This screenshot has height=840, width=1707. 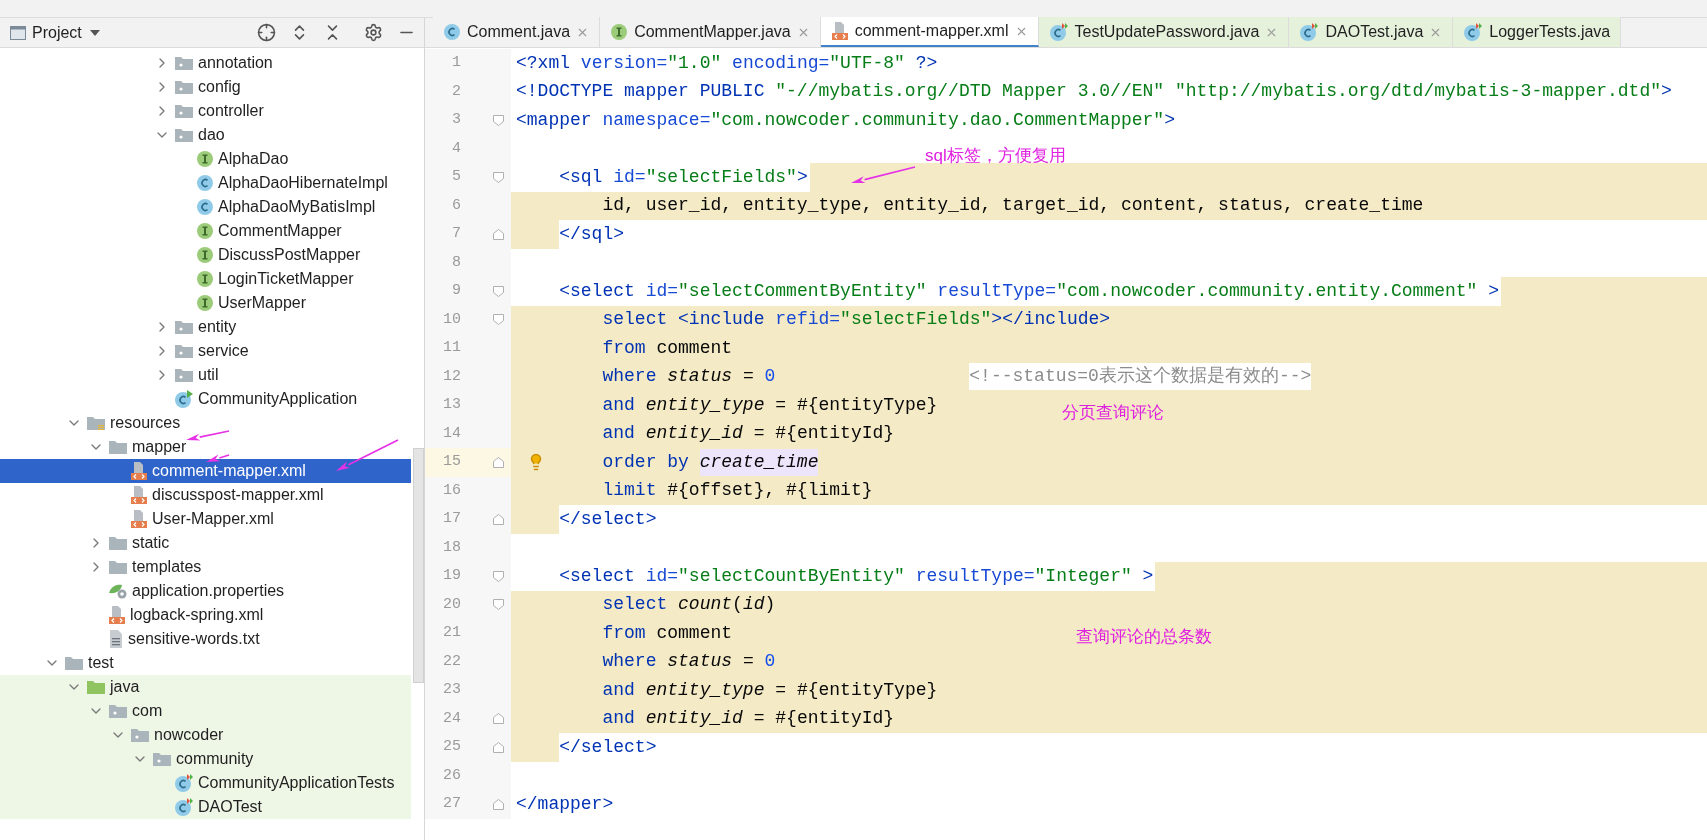 I want to click on line-number: 14, so click(x=451, y=433).